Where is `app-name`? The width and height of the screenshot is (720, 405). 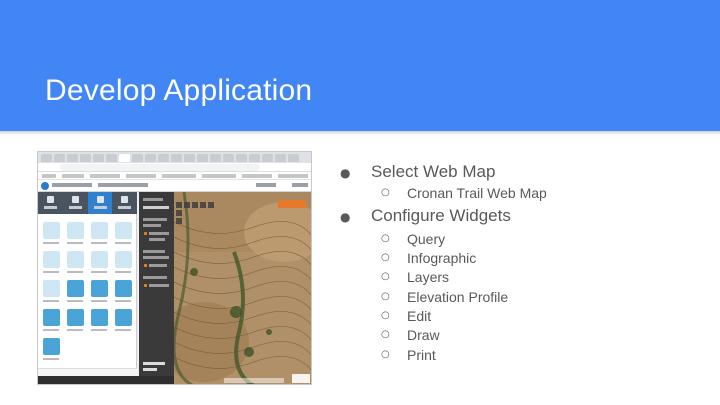 app-name is located at coordinates (72, 185).